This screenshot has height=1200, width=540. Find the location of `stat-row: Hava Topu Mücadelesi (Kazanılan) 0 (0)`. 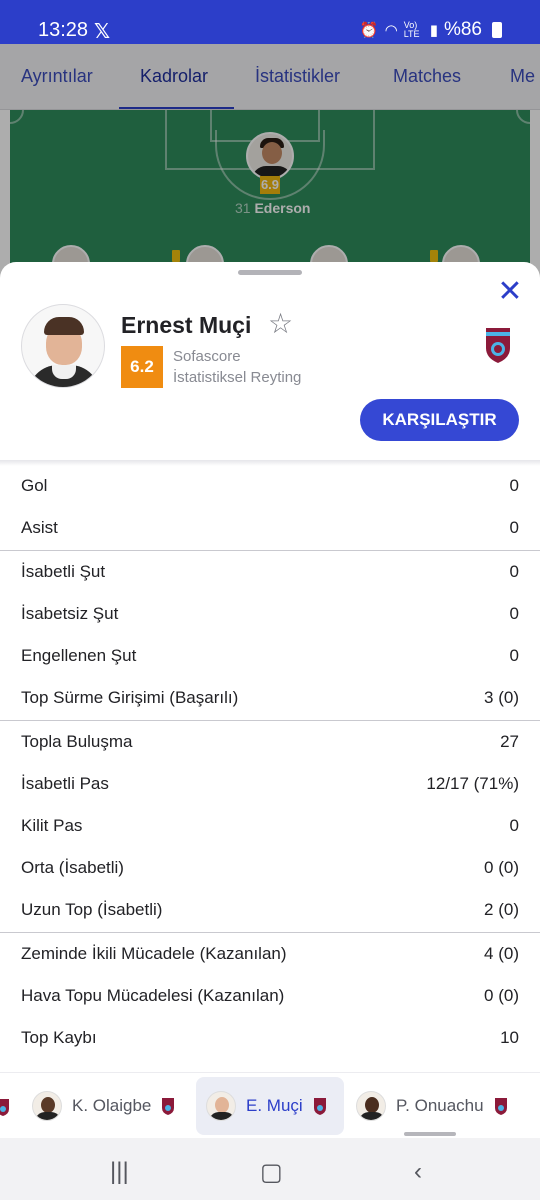

stat-row: Hava Topu Mücadelesi (Kazanılan) 0 (0) is located at coordinates (270, 996).